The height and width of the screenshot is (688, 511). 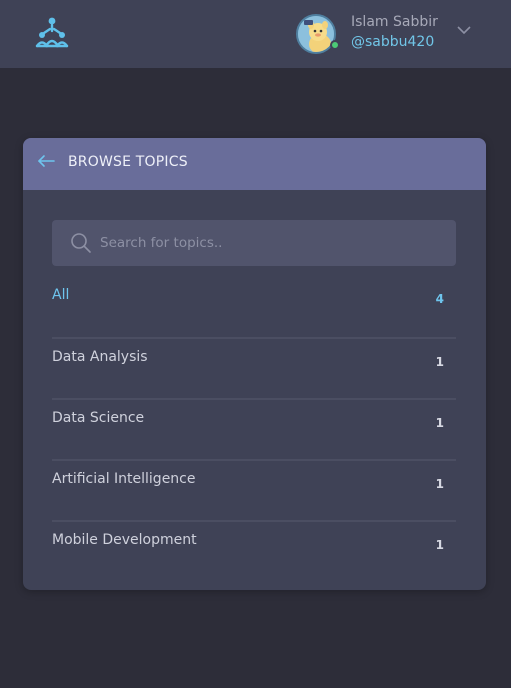 I want to click on topic-item-mobile-development: Mobile Development 1, so click(x=254, y=552).